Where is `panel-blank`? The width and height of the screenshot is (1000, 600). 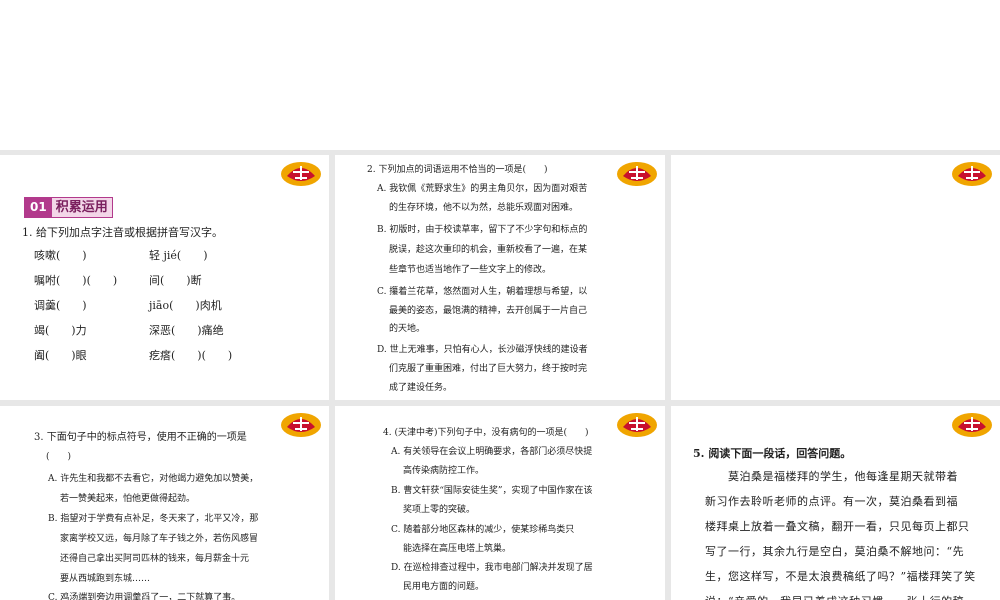
panel-blank is located at coordinates (835, 277).